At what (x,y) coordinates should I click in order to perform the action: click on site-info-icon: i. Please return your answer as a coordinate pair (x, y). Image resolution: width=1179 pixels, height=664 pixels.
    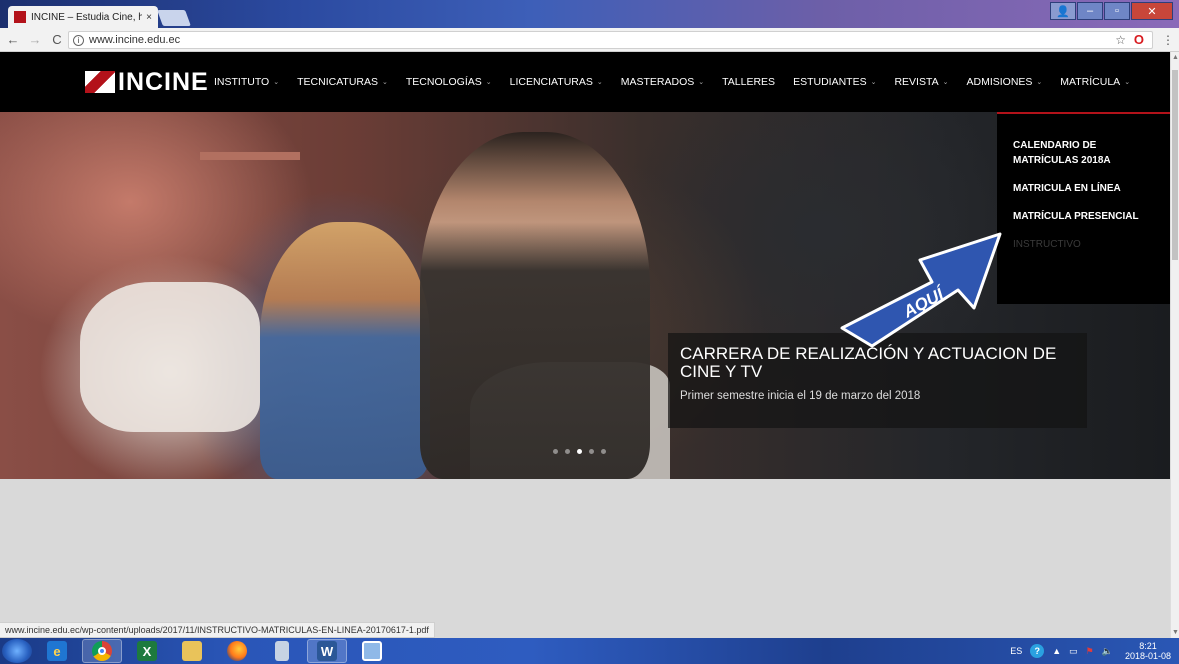
    Looking at the image, I should click on (78, 40).